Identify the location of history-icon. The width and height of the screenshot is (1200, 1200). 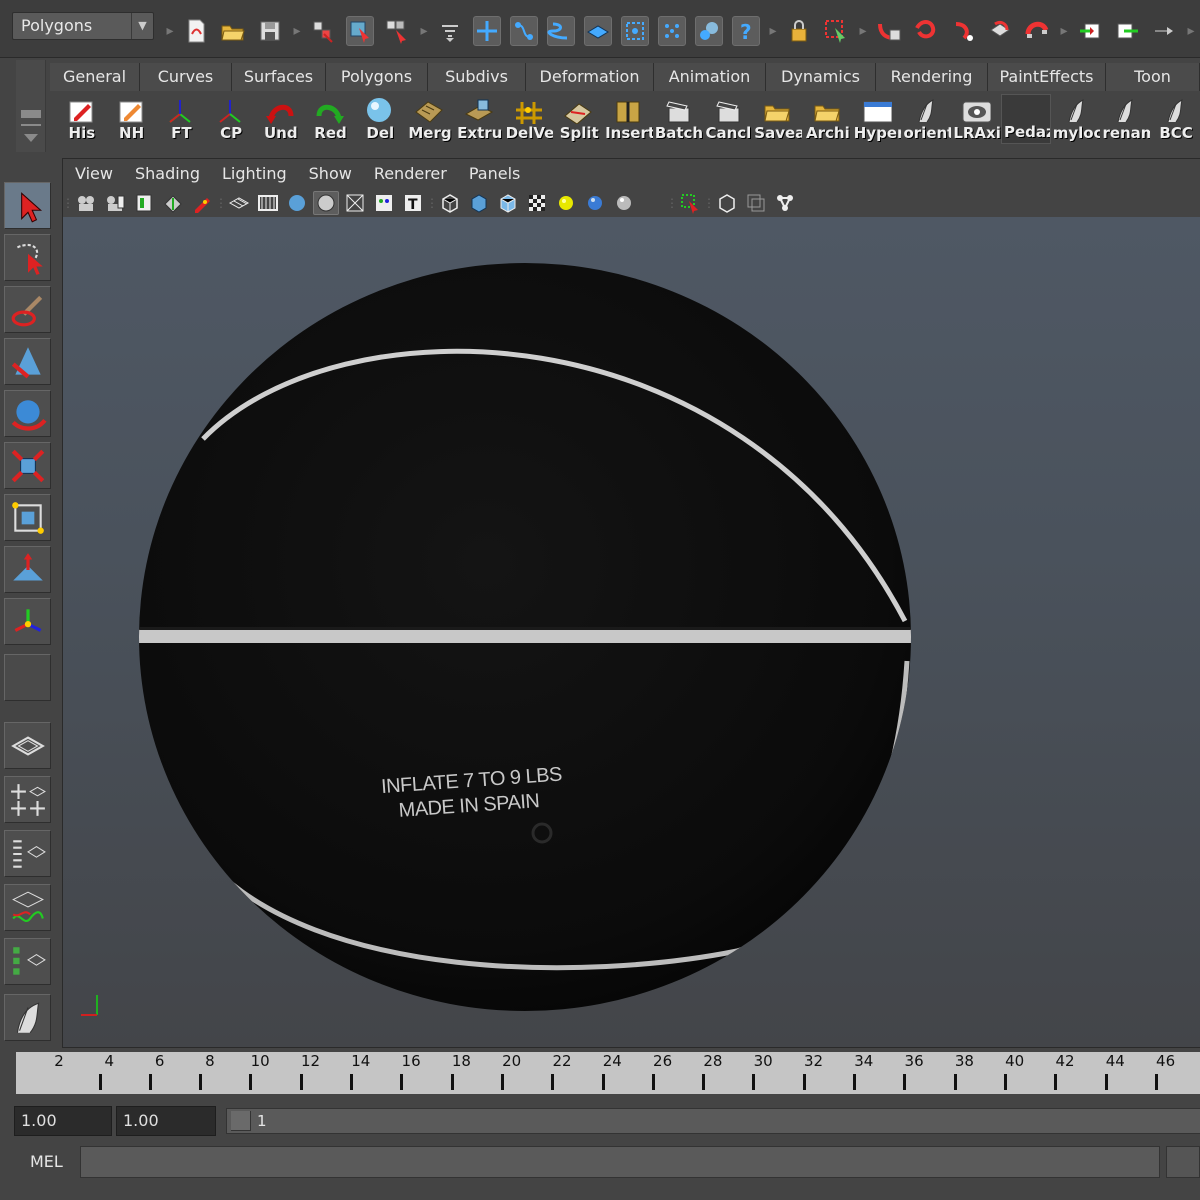
(672, 31).